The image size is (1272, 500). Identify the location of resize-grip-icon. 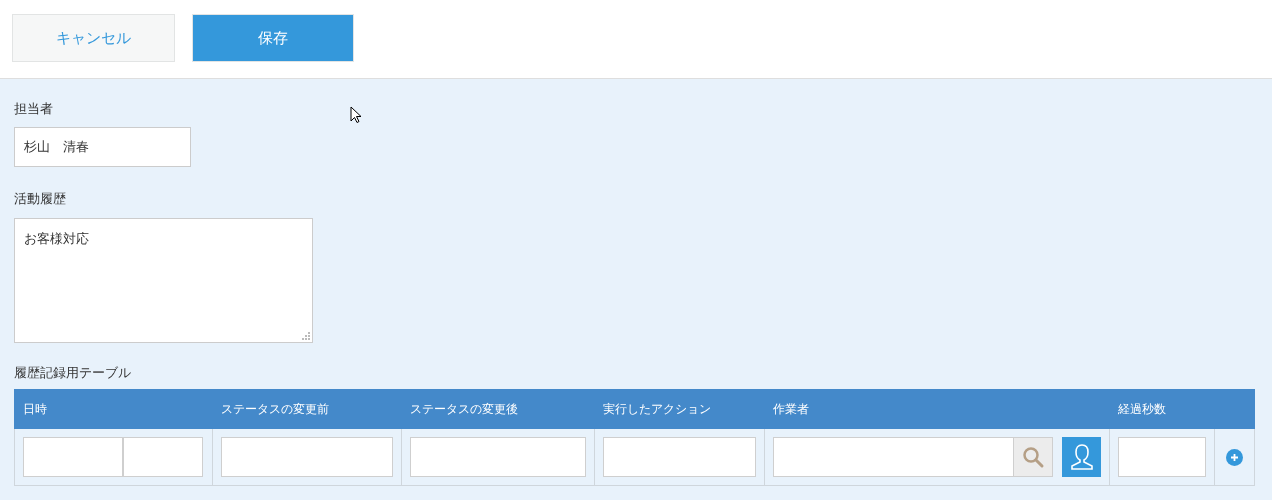
(305, 335).